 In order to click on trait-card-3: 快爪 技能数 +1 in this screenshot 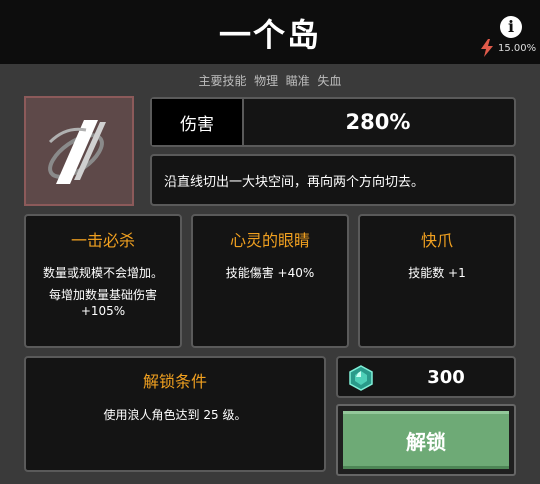, I will do `click(437, 281)`.